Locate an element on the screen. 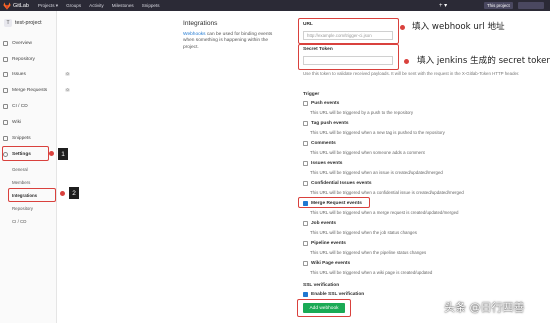  merge-requests-count-badge: 0 is located at coordinates (68, 90).